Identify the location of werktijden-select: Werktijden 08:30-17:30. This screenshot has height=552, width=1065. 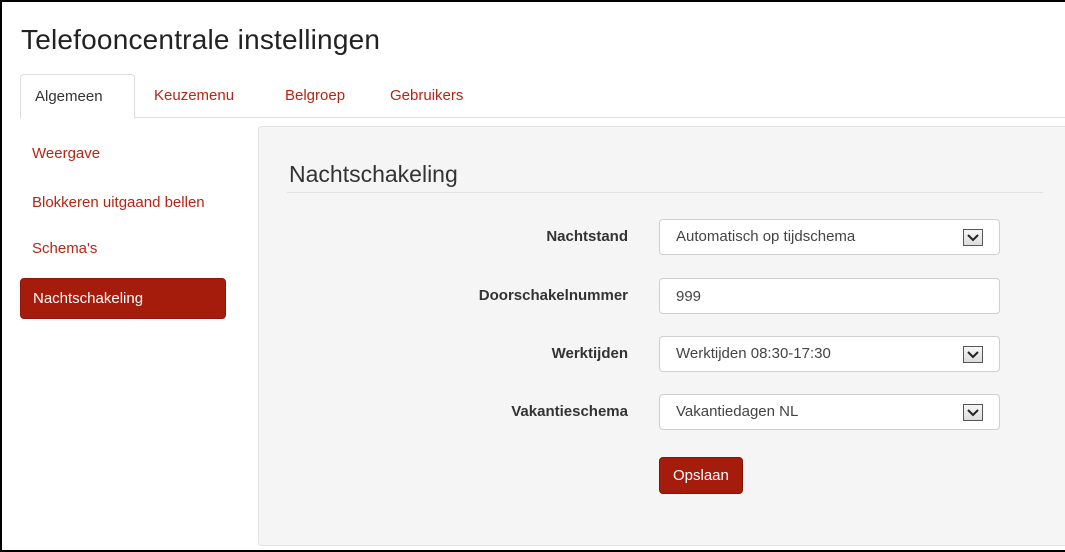
(829, 354).